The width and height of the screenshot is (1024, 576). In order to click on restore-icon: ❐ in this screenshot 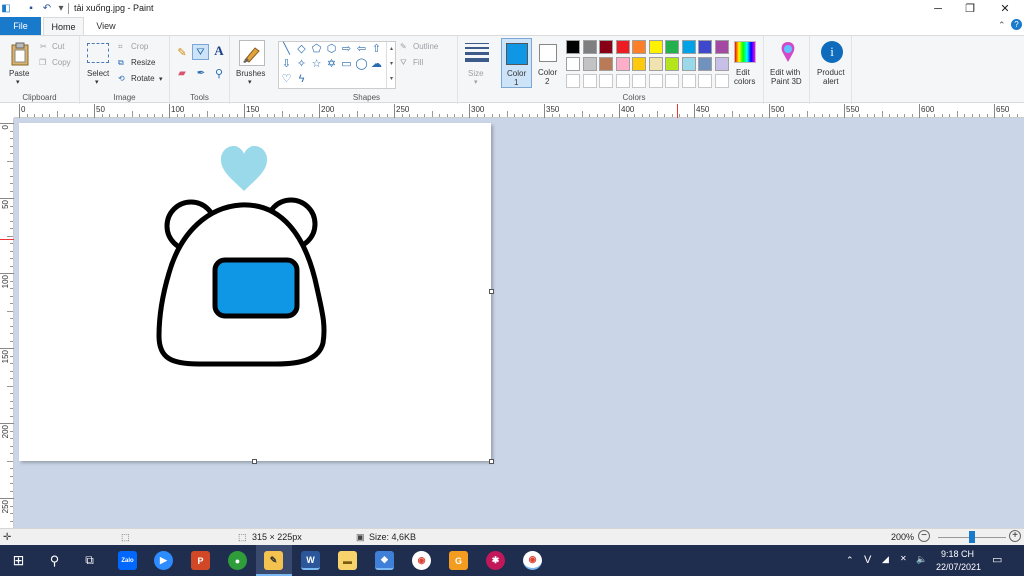, I will do `click(970, 8)`.